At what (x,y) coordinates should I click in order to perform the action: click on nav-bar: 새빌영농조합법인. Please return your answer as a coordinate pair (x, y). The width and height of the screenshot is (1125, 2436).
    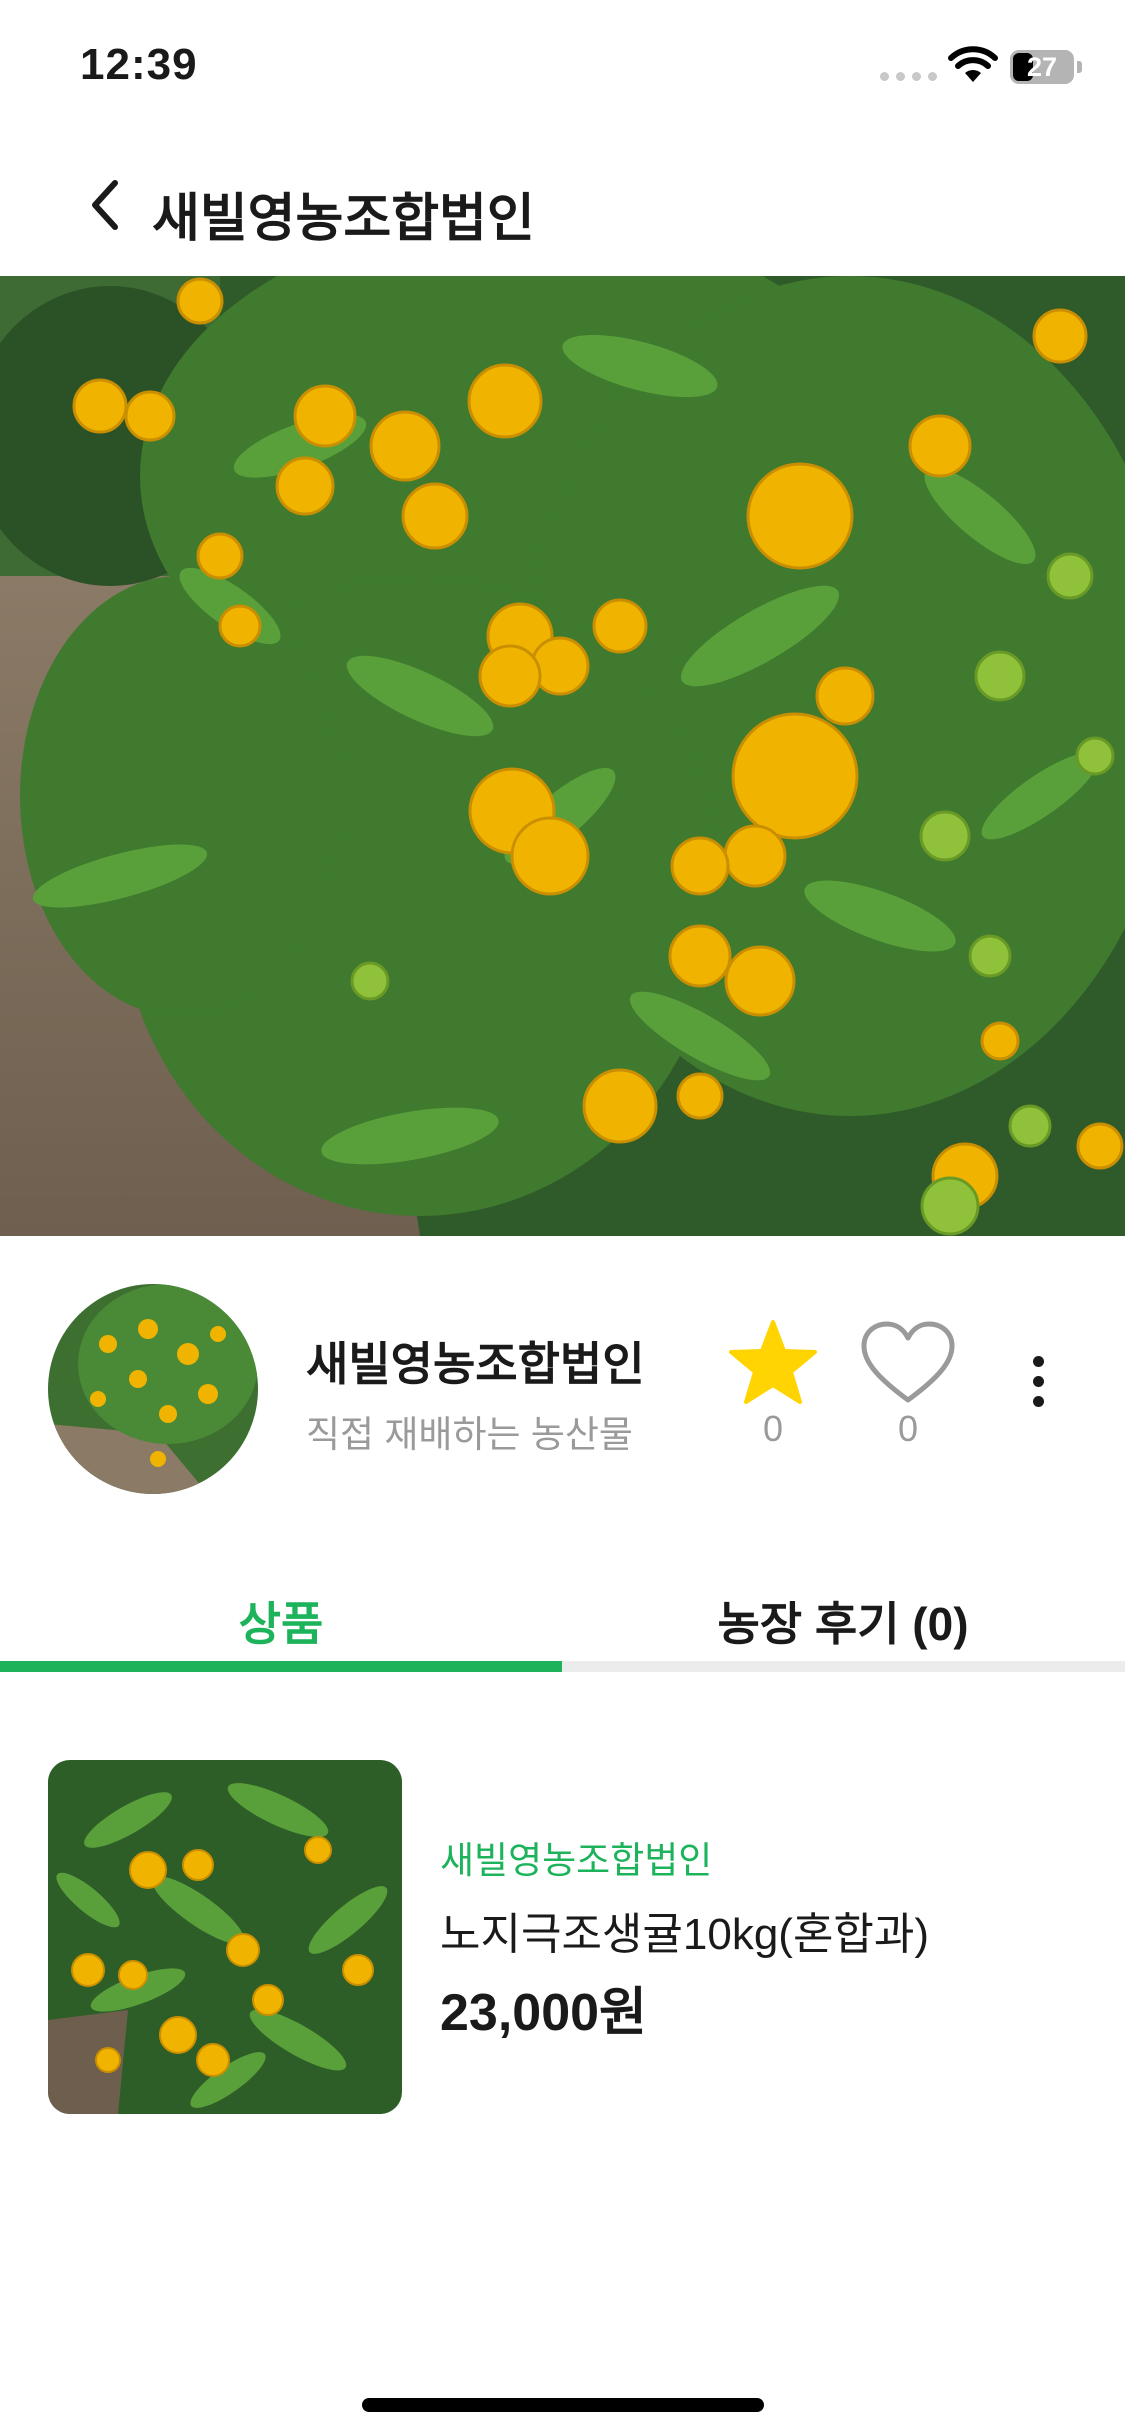
    Looking at the image, I should click on (562, 208).